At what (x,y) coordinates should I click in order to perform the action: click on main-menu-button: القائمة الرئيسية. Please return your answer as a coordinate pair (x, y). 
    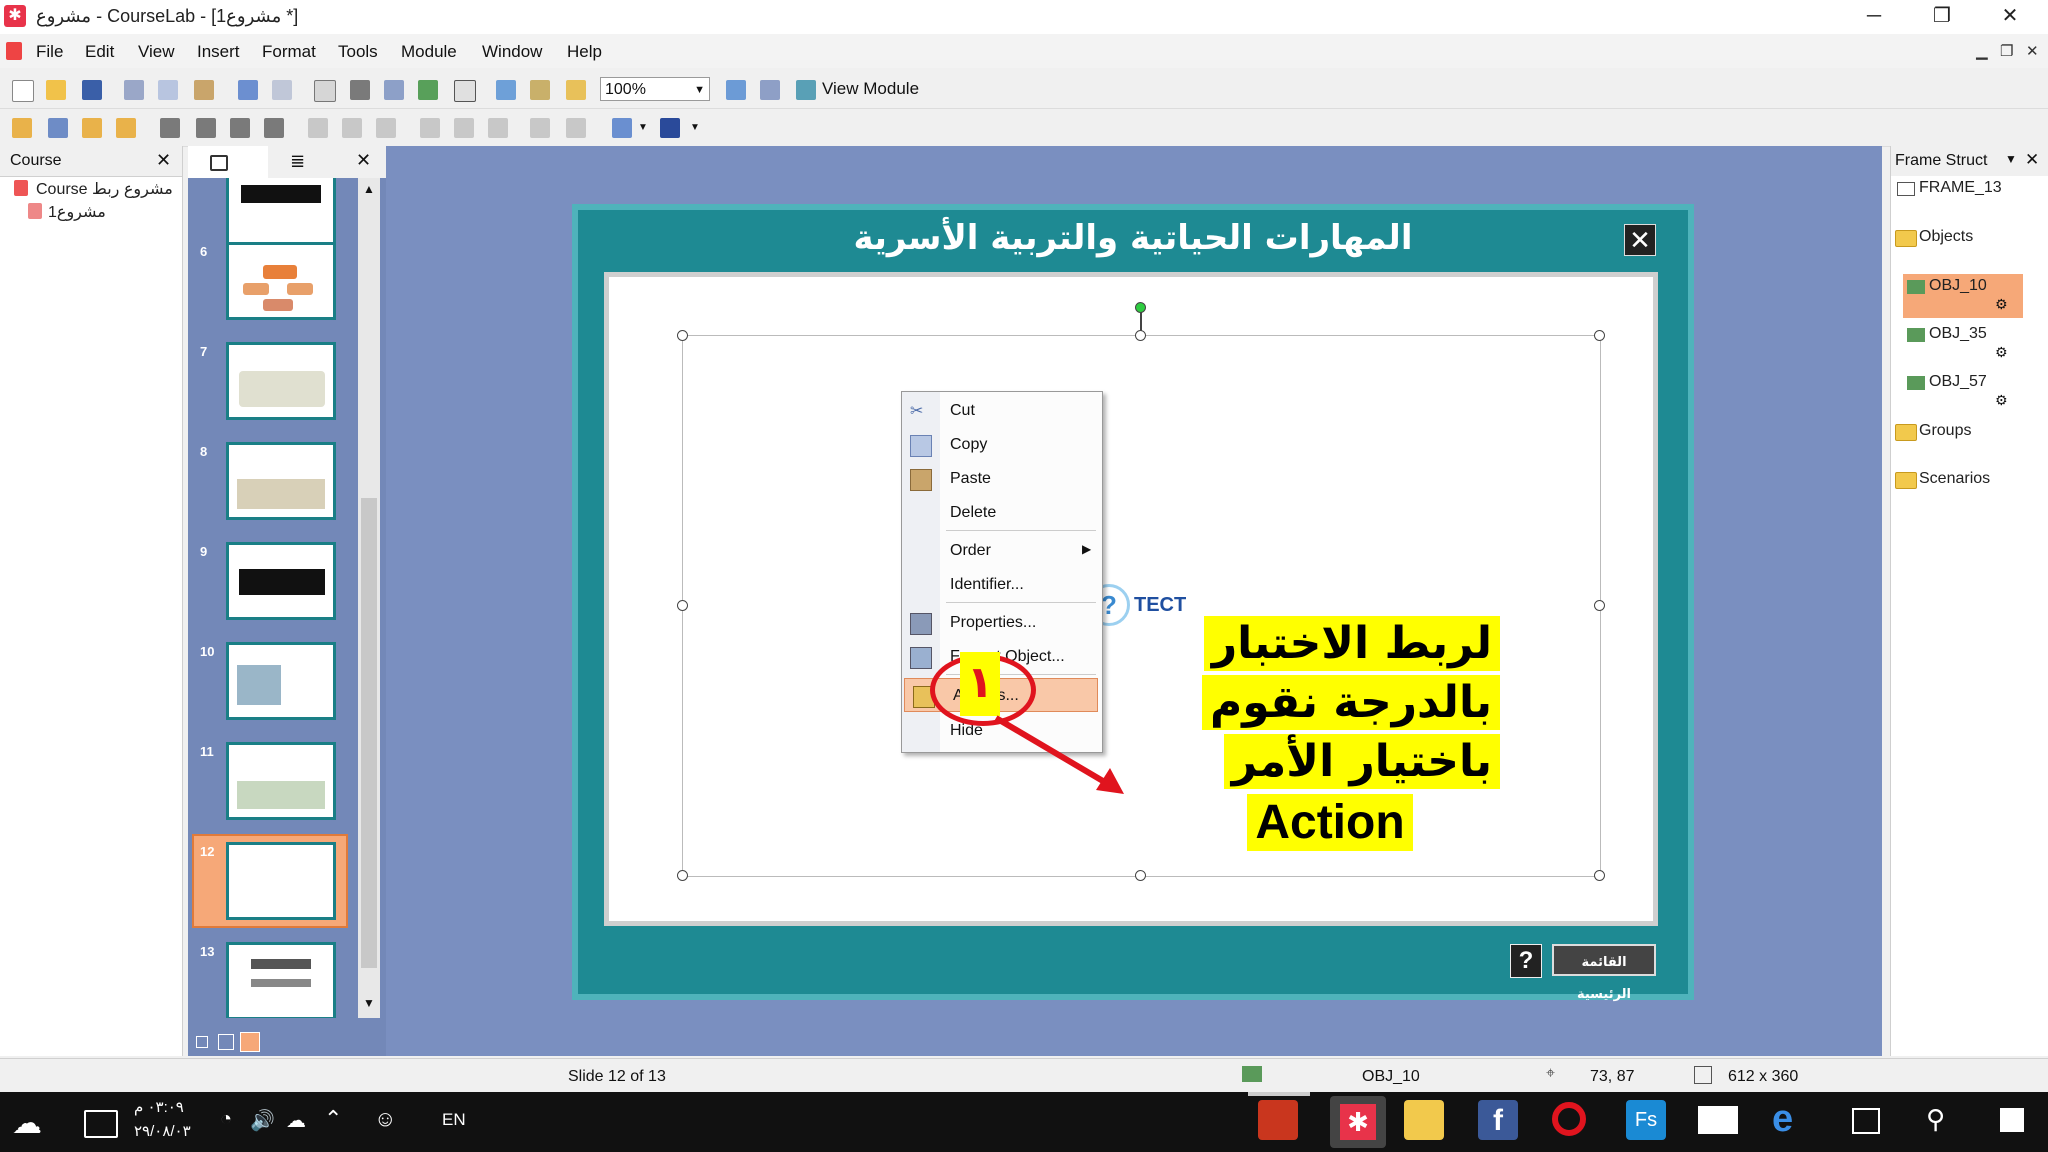
    Looking at the image, I should click on (1604, 972).